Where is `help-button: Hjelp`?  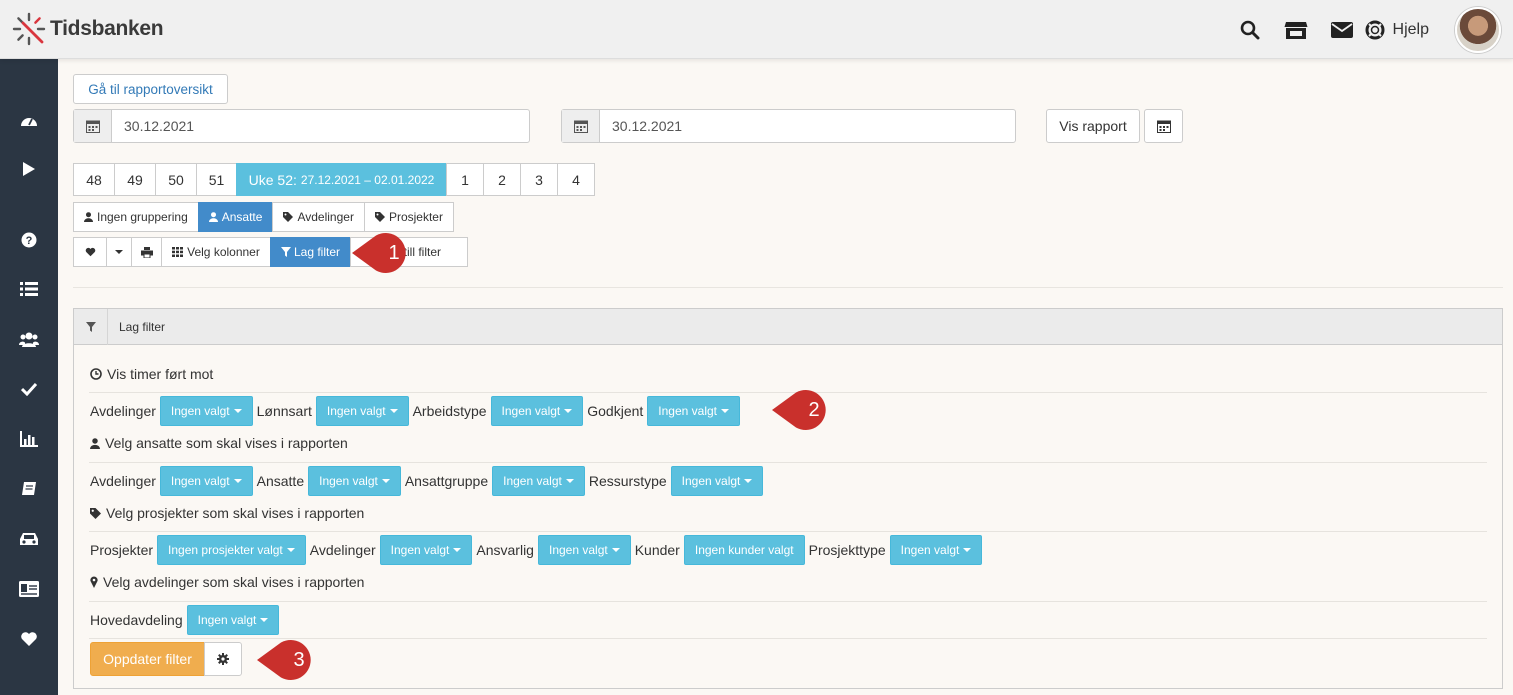
help-button: Hjelp is located at coordinates (1397, 30).